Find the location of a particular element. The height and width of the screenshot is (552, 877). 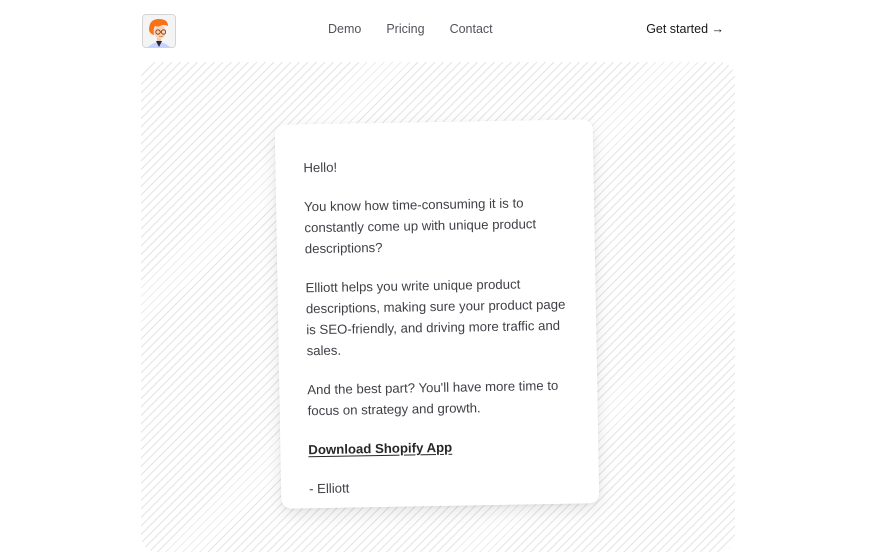

nav-contact-link: Contact is located at coordinates (471, 29).